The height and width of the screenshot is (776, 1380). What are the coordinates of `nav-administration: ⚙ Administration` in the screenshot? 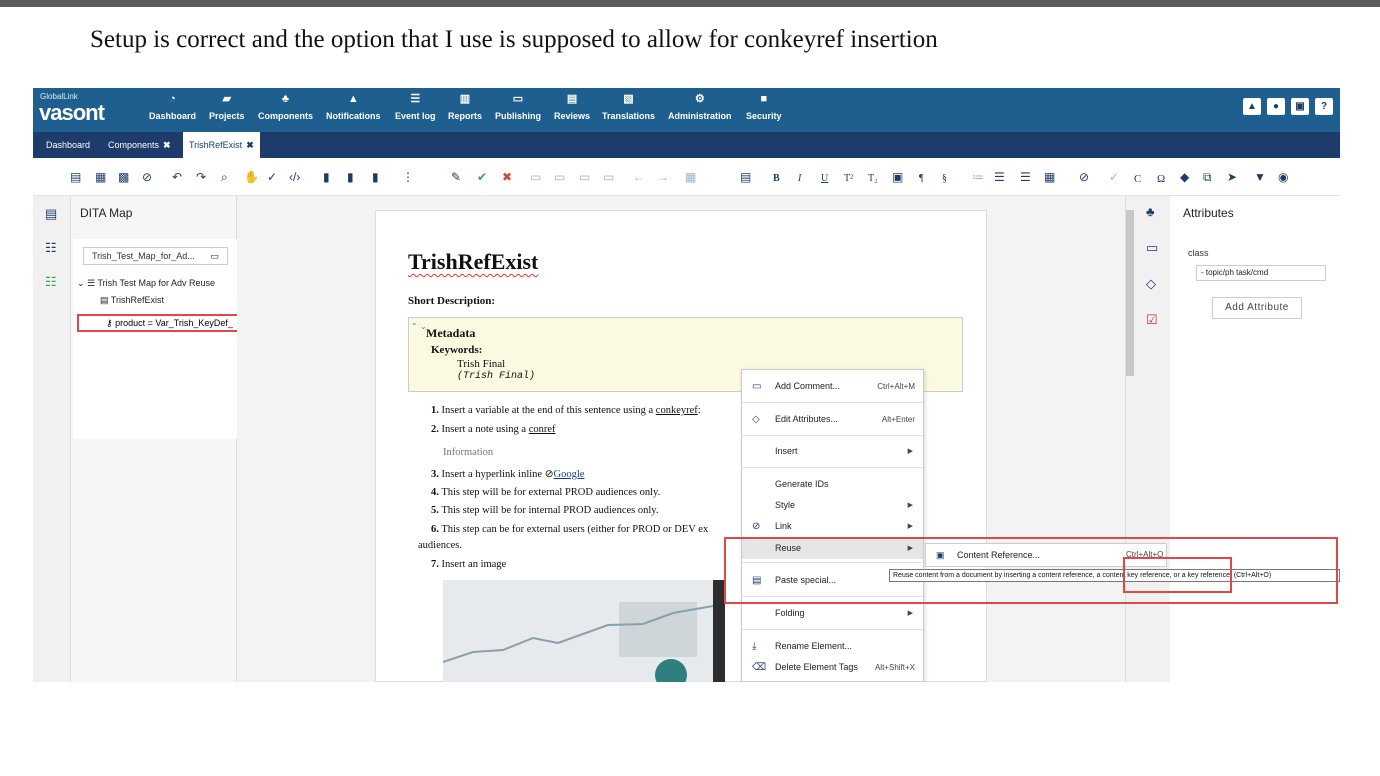 It's located at (700, 106).